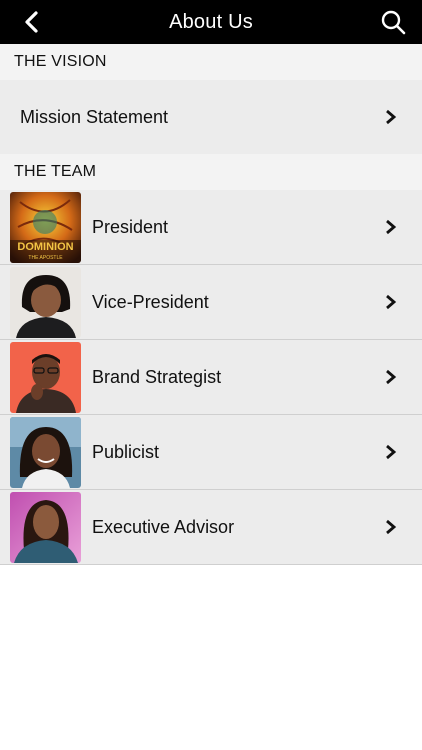  Describe the element at coordinates (130, 226) in the screenshot. I see `list-item-label: President` at that location.